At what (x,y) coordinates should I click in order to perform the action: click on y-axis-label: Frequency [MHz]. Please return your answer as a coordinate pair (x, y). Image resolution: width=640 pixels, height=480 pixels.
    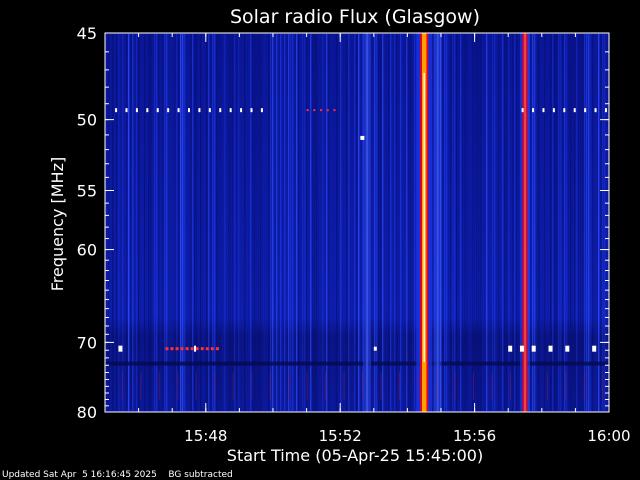
    Looking at the image, I should click on (57, 224).